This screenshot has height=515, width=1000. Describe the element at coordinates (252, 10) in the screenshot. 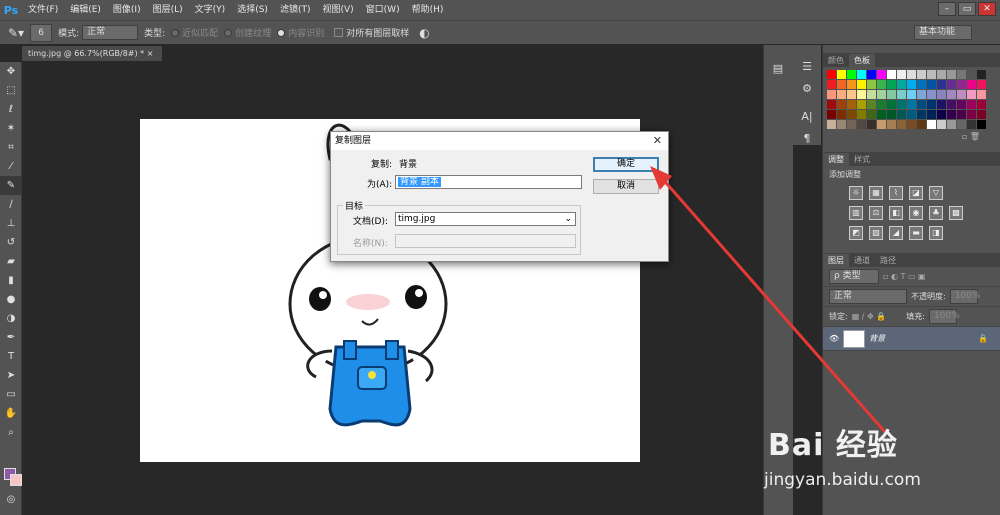

I see `menu-select: 选择(S)` at that location.